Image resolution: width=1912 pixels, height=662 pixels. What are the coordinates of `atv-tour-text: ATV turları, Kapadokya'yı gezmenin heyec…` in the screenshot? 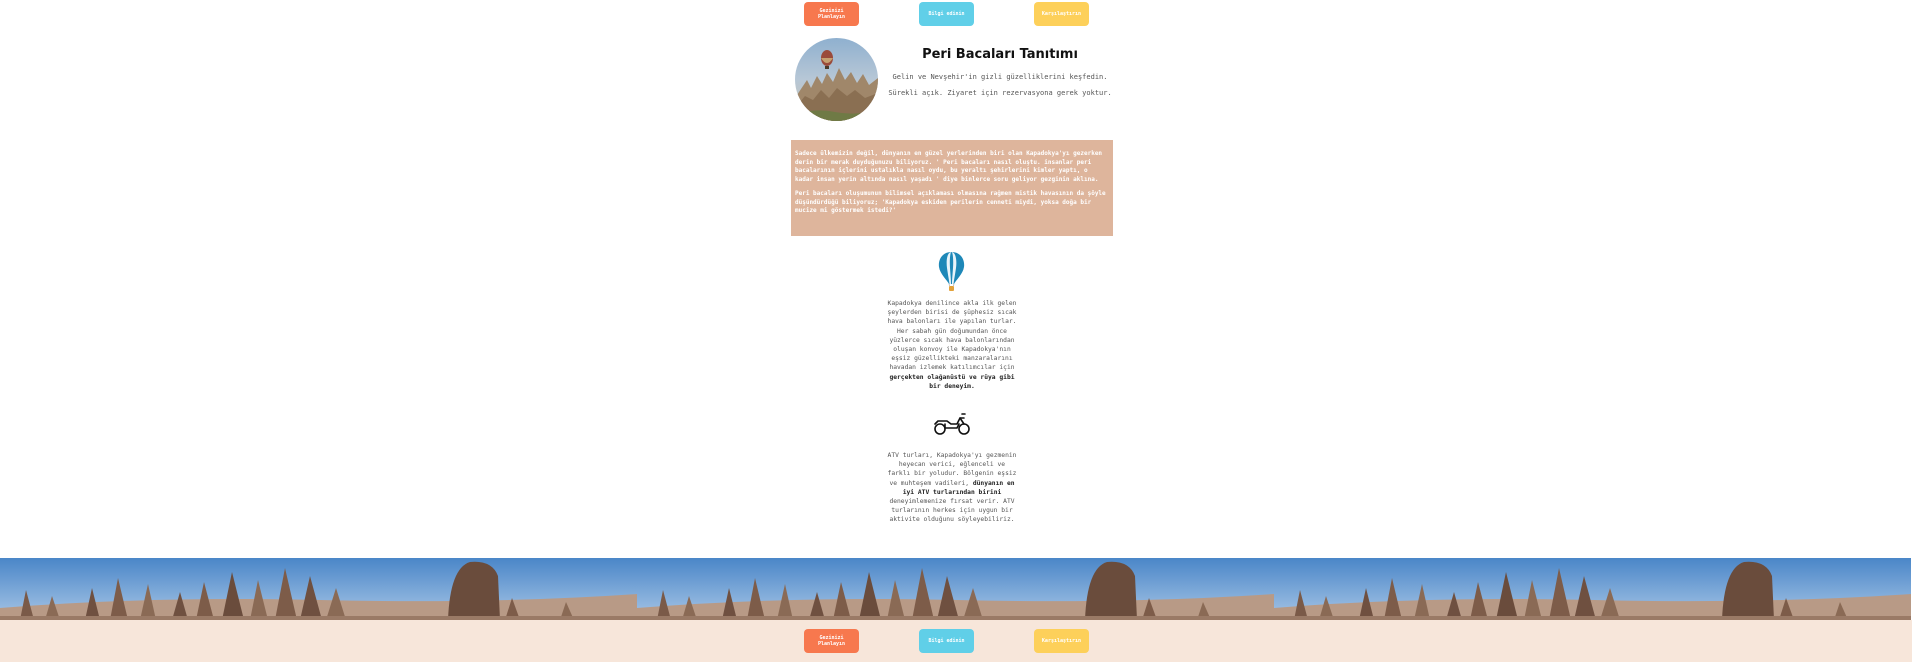 It's located at (952, 488).